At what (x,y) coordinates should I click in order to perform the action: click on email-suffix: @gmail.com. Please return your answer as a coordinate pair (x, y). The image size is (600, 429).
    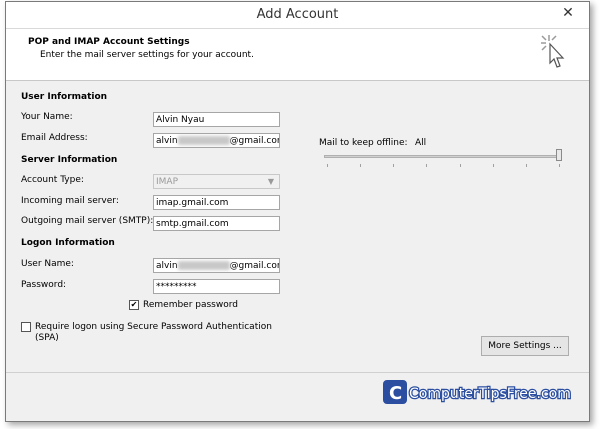
    Looking at the image, I should click on (254, 141).